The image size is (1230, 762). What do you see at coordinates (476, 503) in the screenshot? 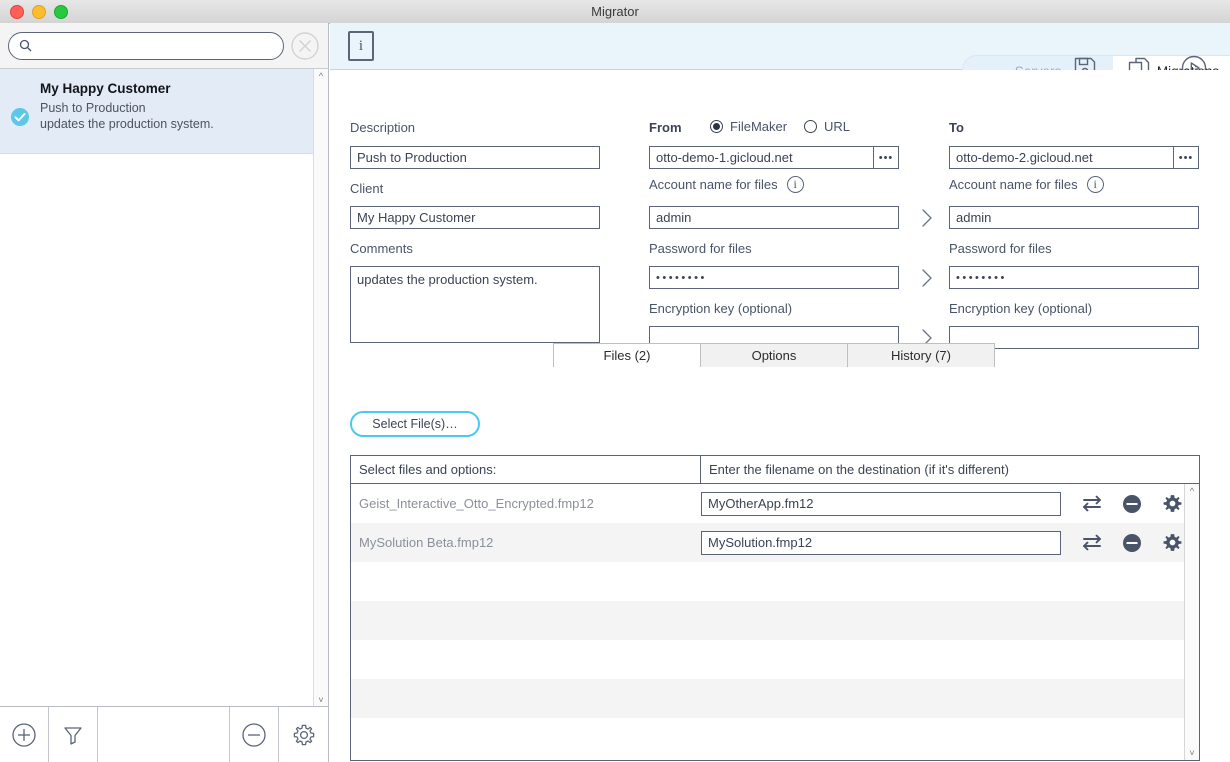
I see `source-filename: Geist_Interactive_Otto_Encrypted.fmp12` at bounding box center [476, 503].